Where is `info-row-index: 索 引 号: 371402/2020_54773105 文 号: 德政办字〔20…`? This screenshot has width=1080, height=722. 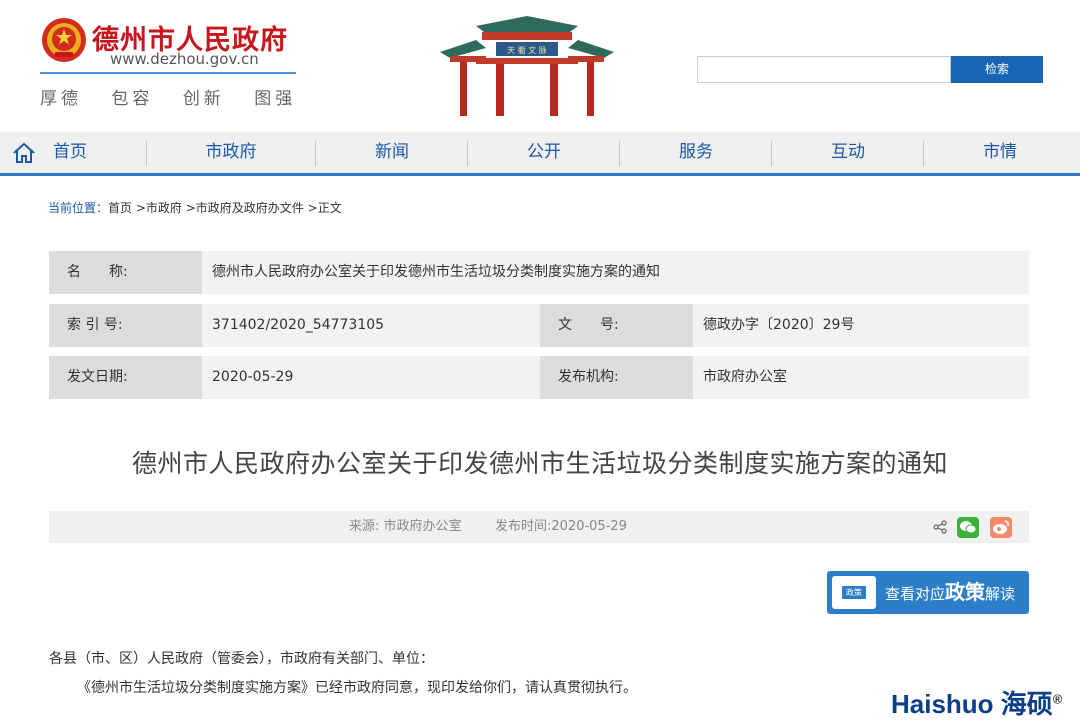
info-row-index: 索 引 号: 371402/2020_54773105 文 号: 德政办字〔20… is located at coordinates (539, 325).